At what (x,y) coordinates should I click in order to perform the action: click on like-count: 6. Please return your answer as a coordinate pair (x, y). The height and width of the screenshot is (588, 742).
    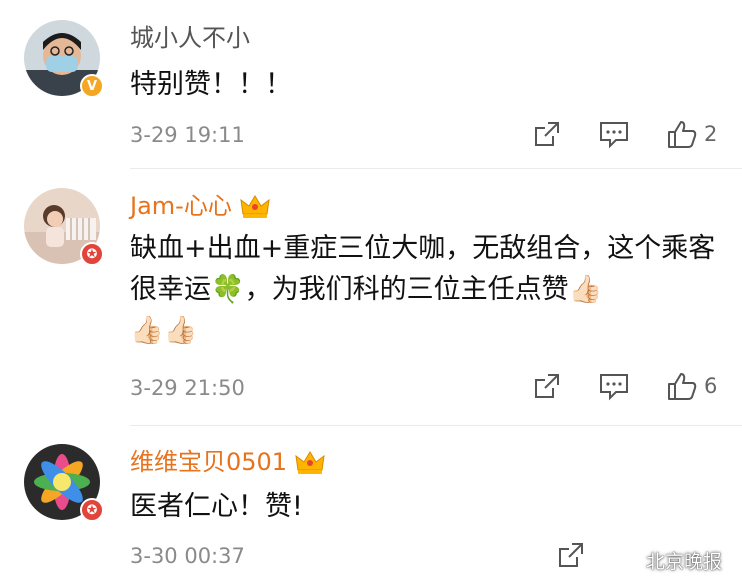
    Looking at the image, I should click on (711, 386).